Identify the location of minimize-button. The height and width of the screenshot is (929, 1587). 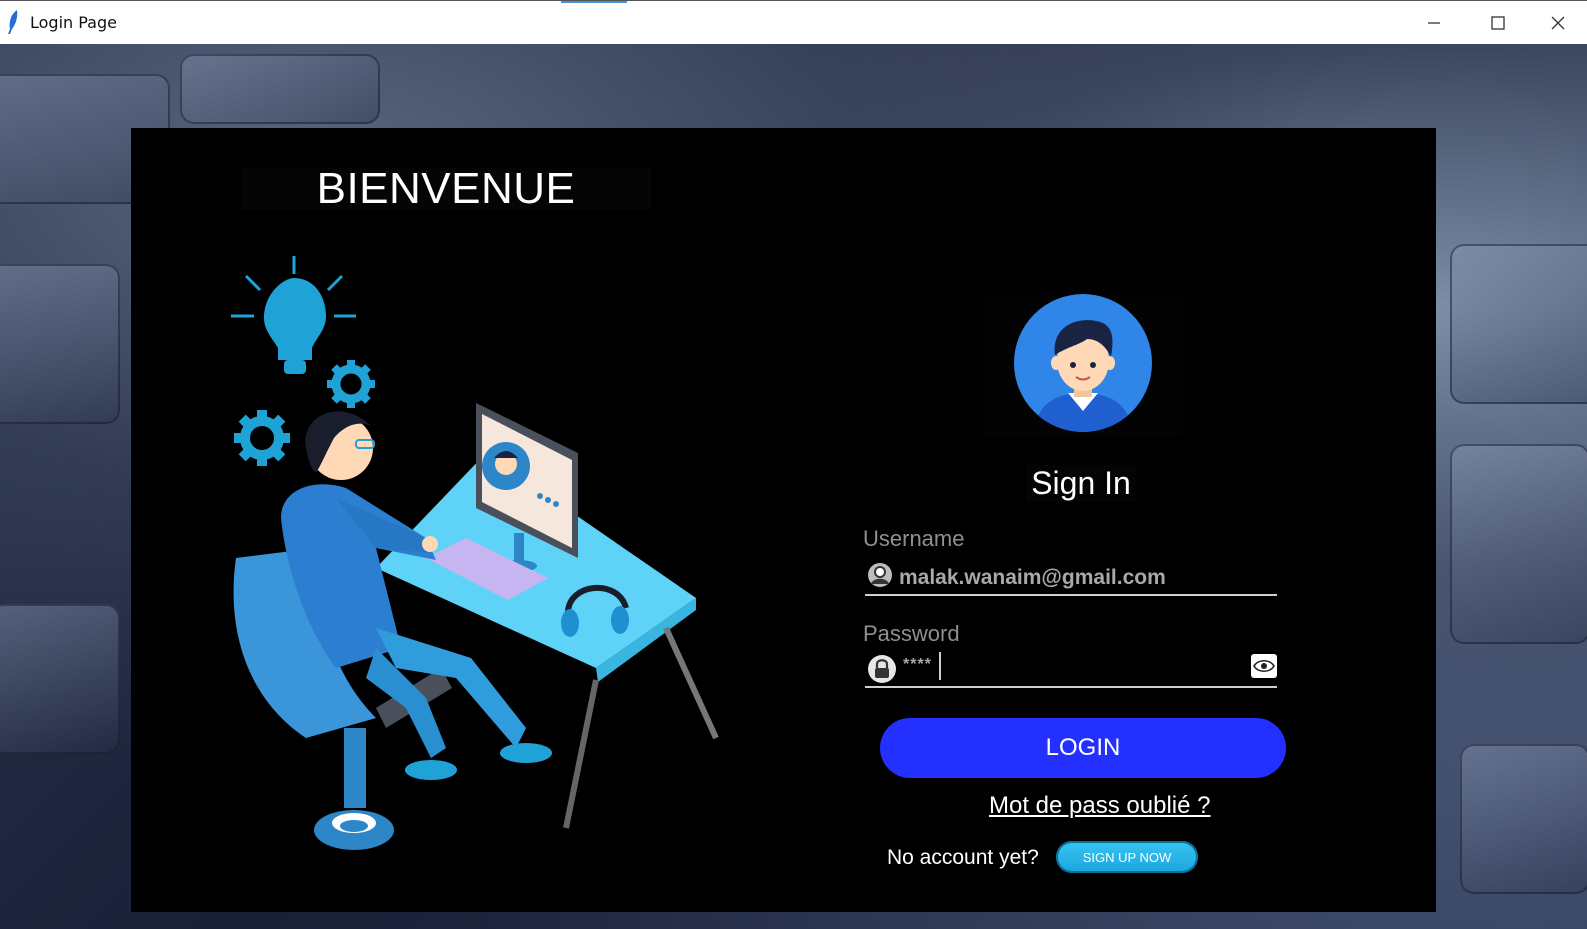
(1434, 23).